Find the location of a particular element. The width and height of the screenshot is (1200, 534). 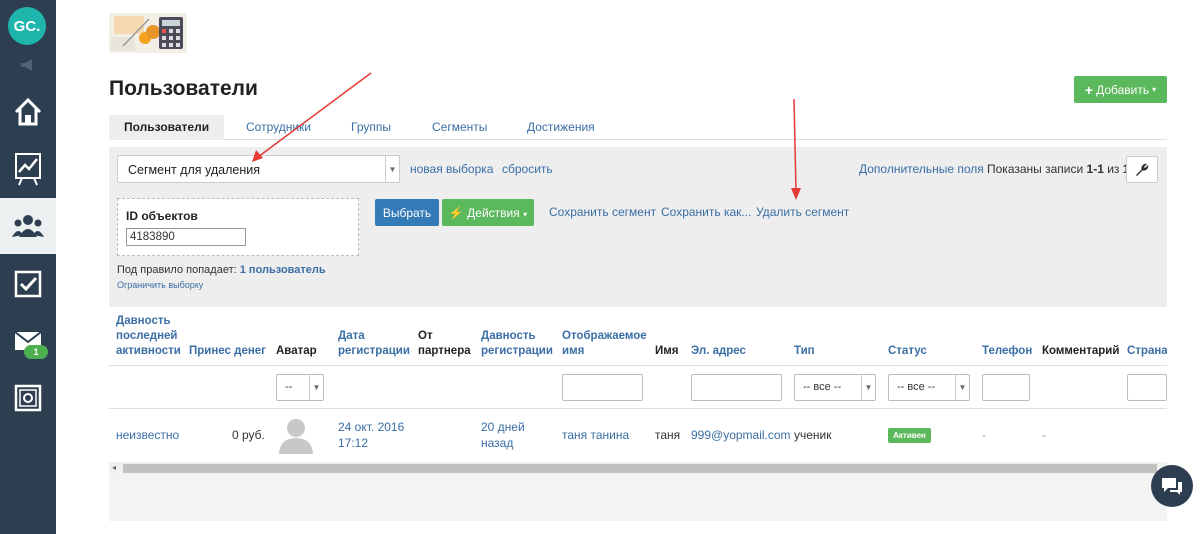

chat-icon is located at coordinates (1172, 486).